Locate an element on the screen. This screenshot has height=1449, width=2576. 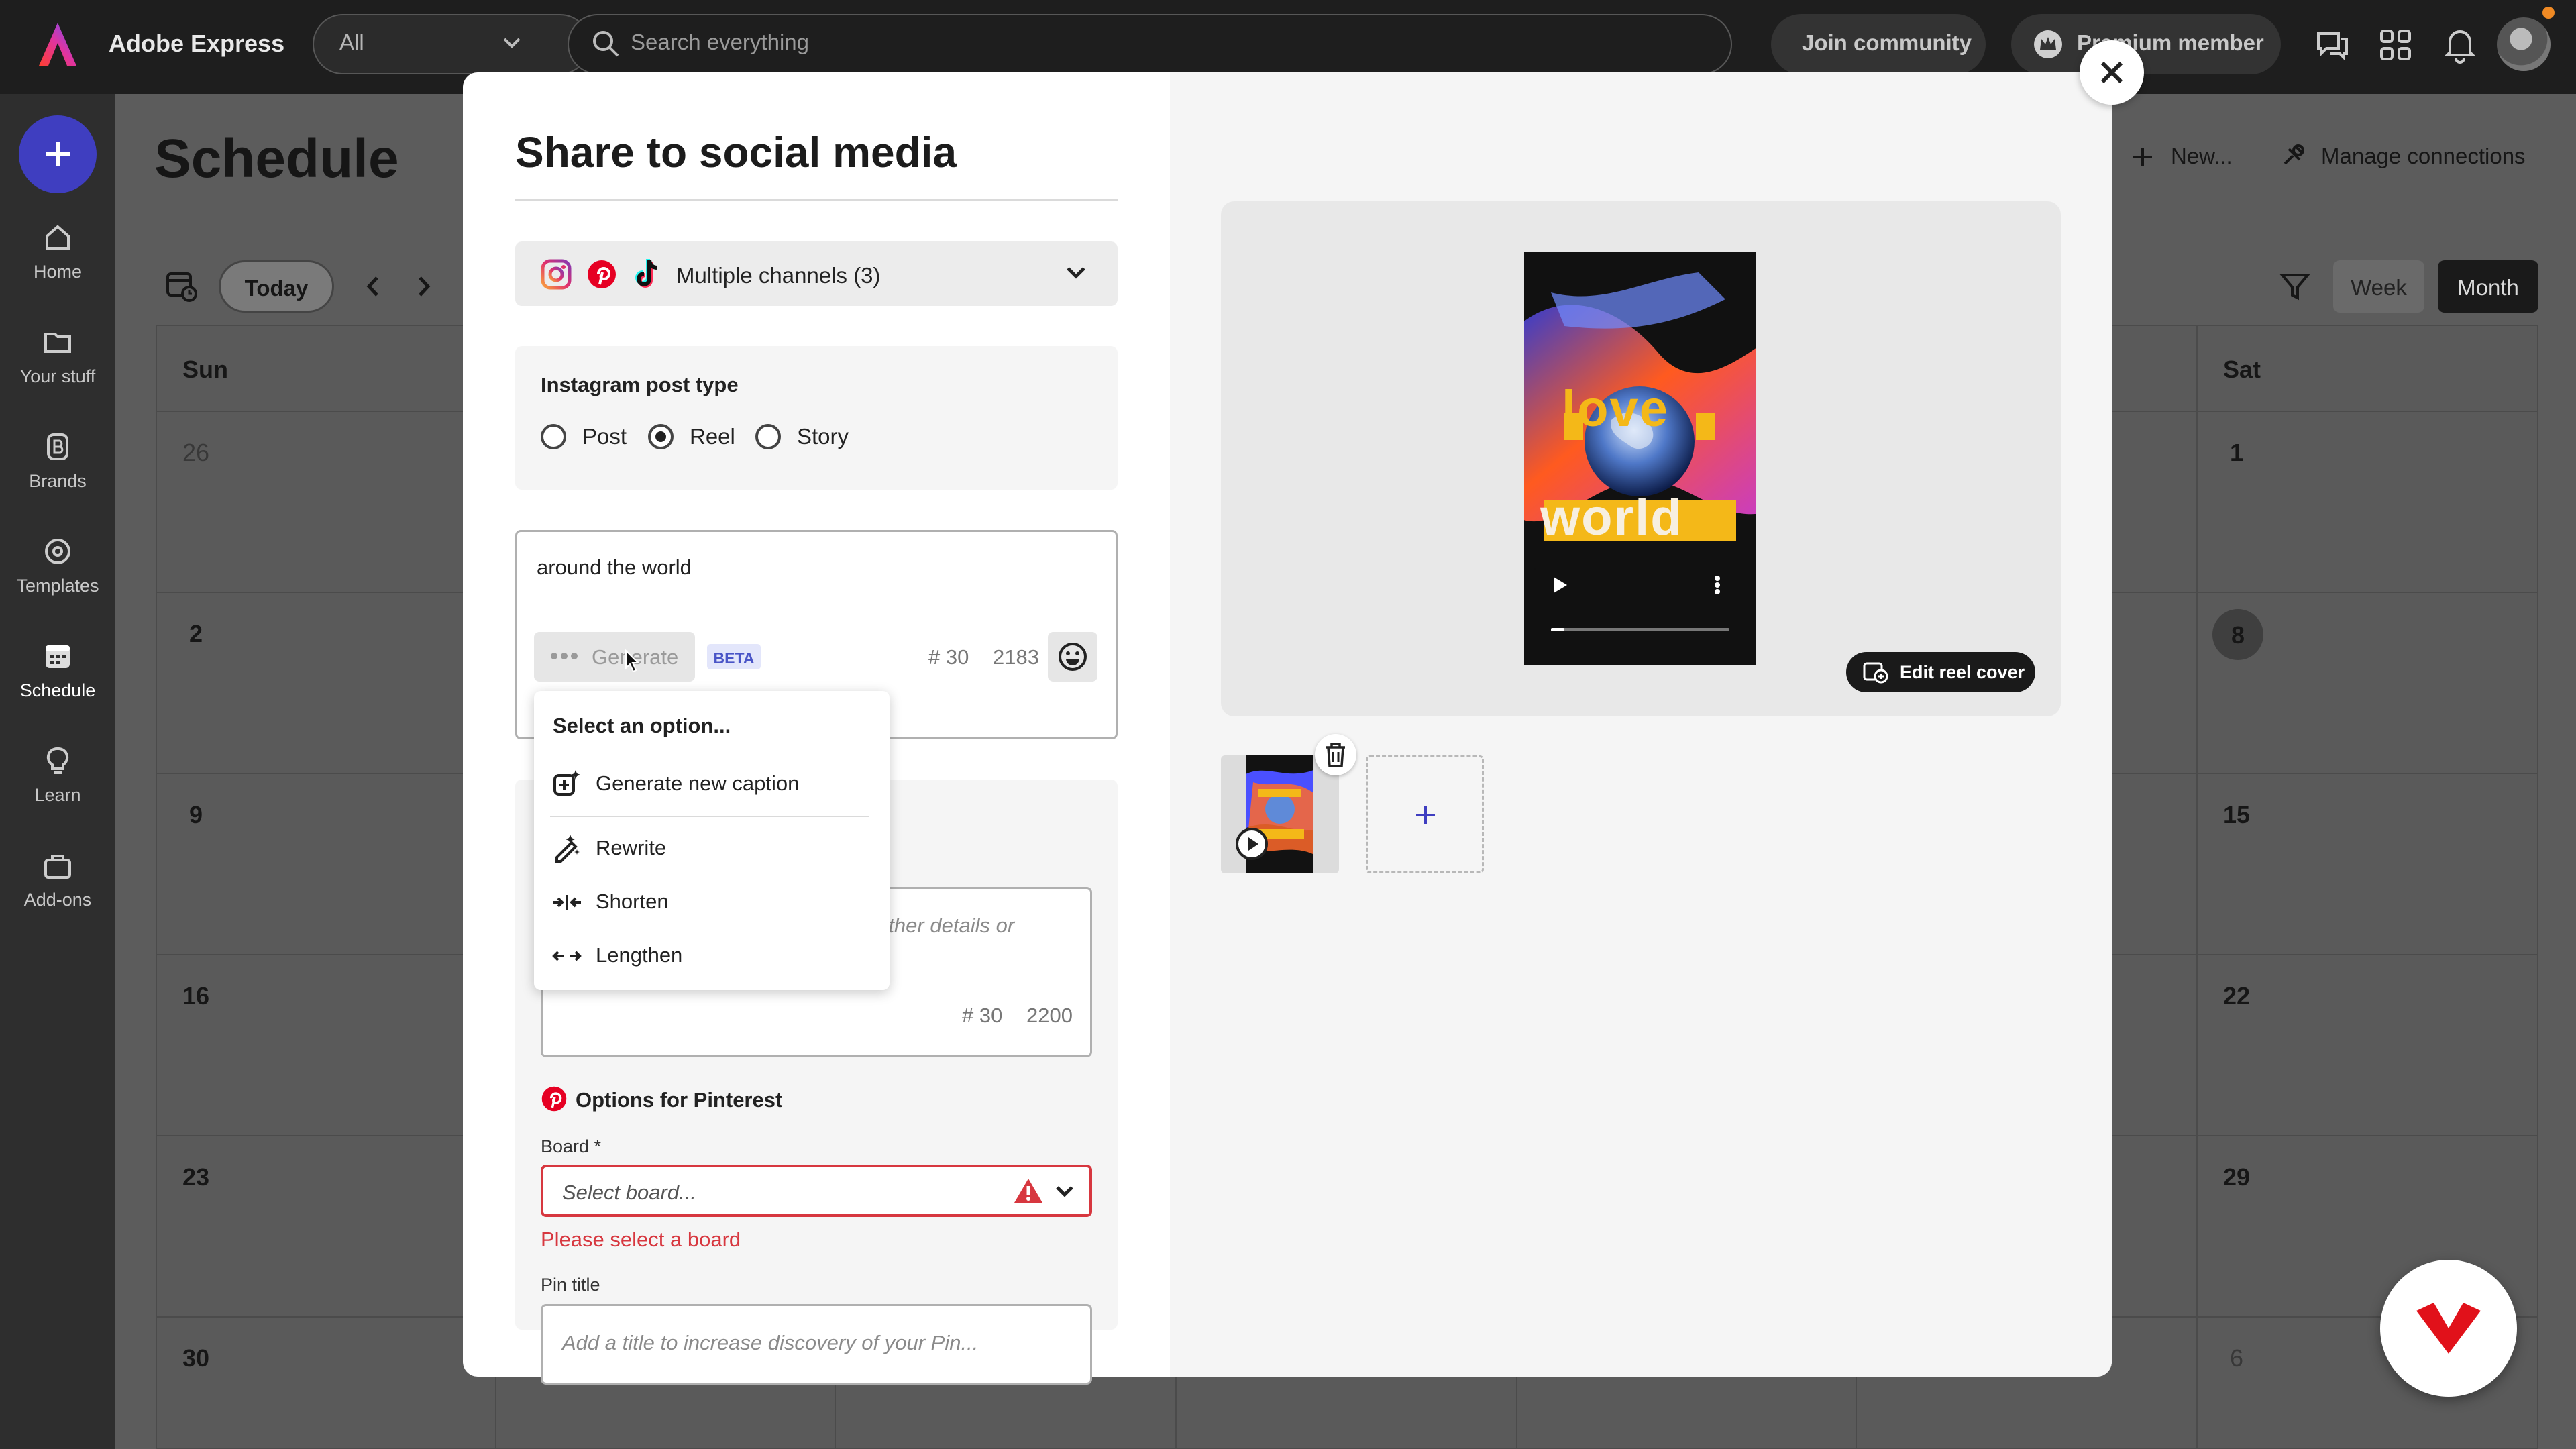
rail-item-your-stuff: Your stuff is located at coordinates (57, 356).